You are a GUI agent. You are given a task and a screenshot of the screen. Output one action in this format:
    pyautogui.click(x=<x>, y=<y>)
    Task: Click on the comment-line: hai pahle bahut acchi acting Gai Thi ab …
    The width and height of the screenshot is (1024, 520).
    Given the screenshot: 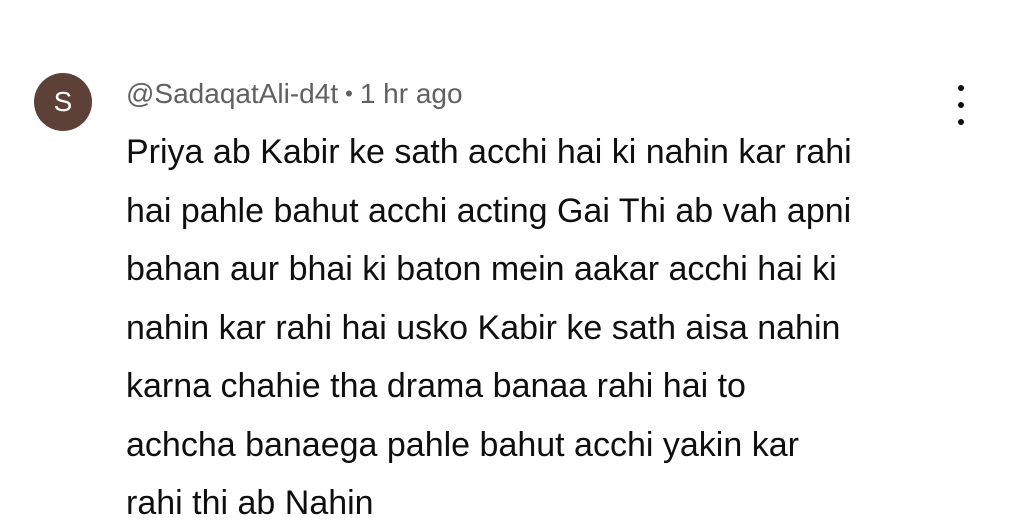 What is the action you would take?
    pyautogui.click(x=489, y=210)
    